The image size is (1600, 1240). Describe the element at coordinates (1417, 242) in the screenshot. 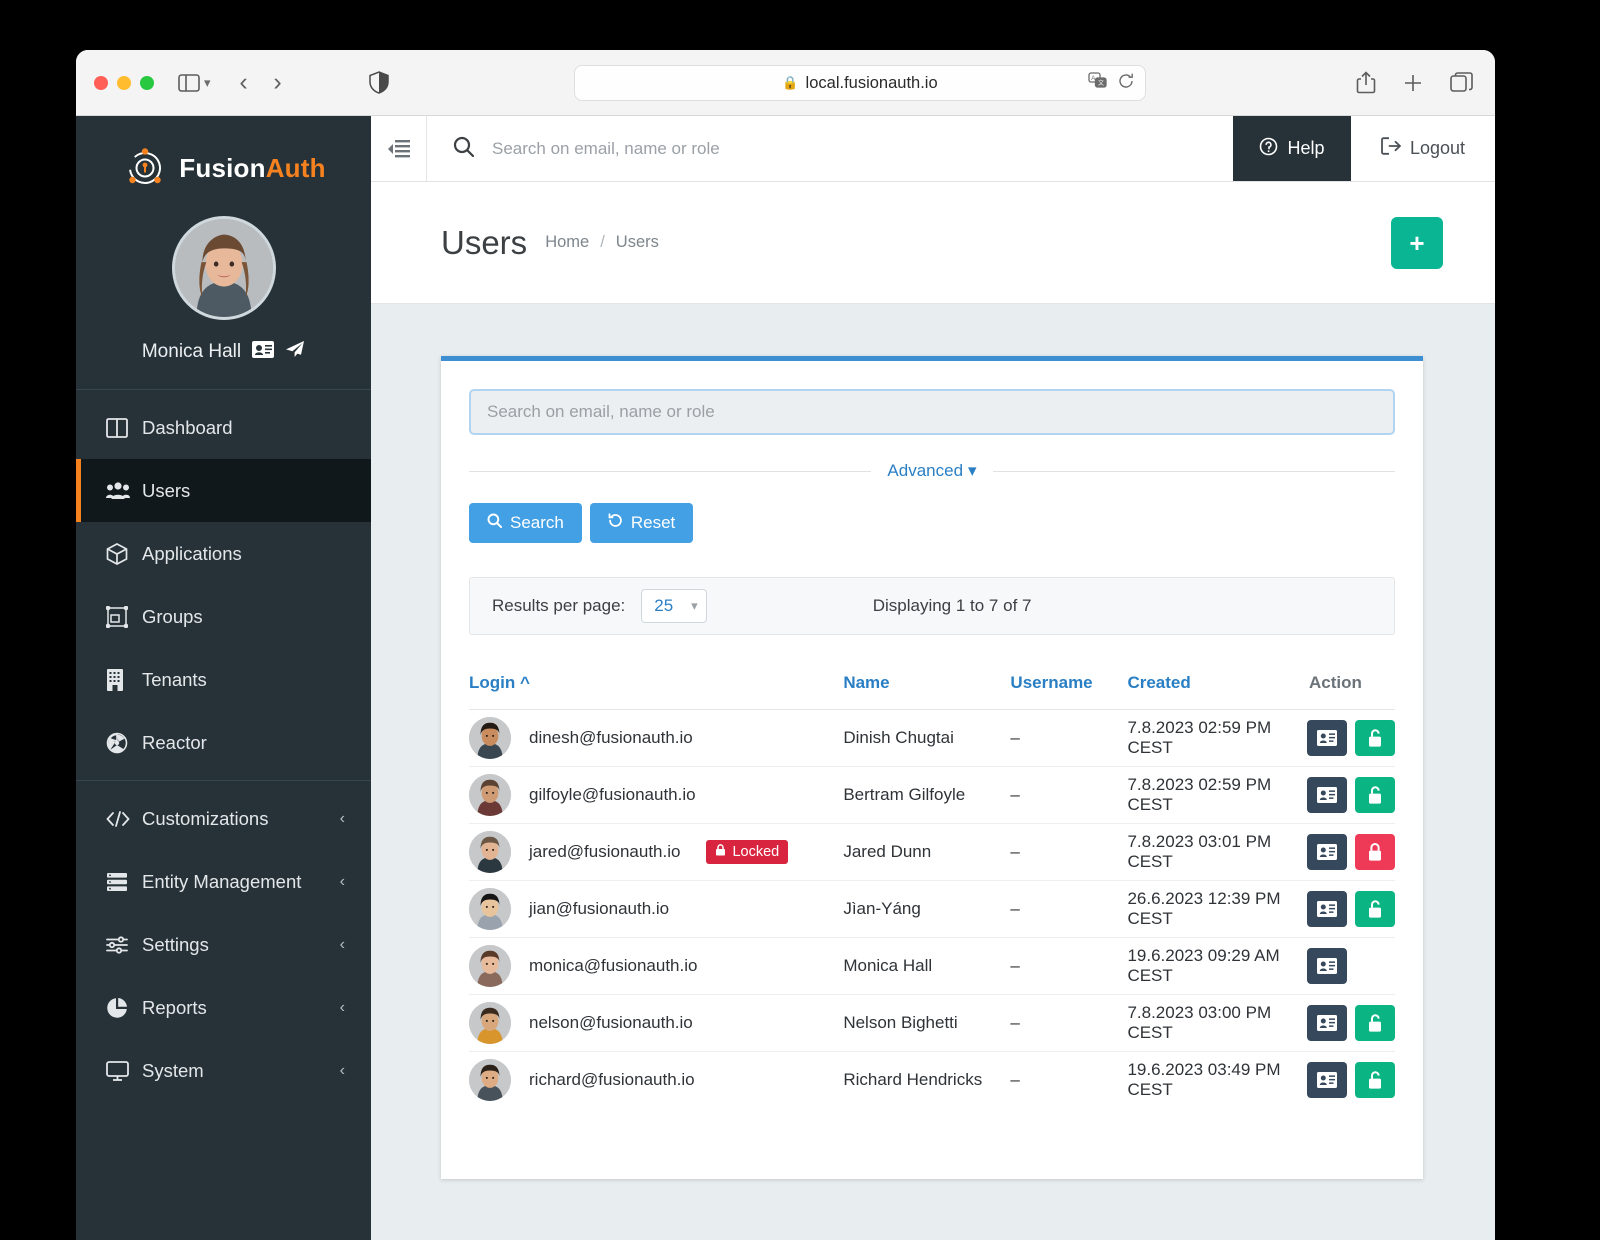

I see `add-user-button: +` at that location.